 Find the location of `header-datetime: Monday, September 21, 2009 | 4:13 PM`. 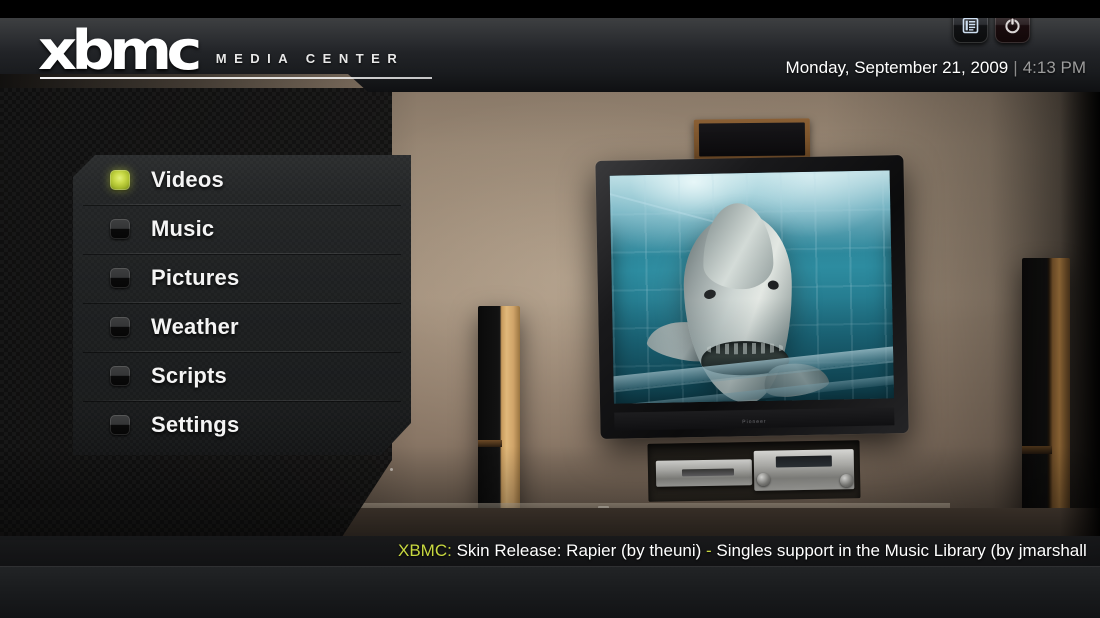

header-datetime: Monday, September 21, 2009 | 4:13 PM is located at coordinates (936, 68).